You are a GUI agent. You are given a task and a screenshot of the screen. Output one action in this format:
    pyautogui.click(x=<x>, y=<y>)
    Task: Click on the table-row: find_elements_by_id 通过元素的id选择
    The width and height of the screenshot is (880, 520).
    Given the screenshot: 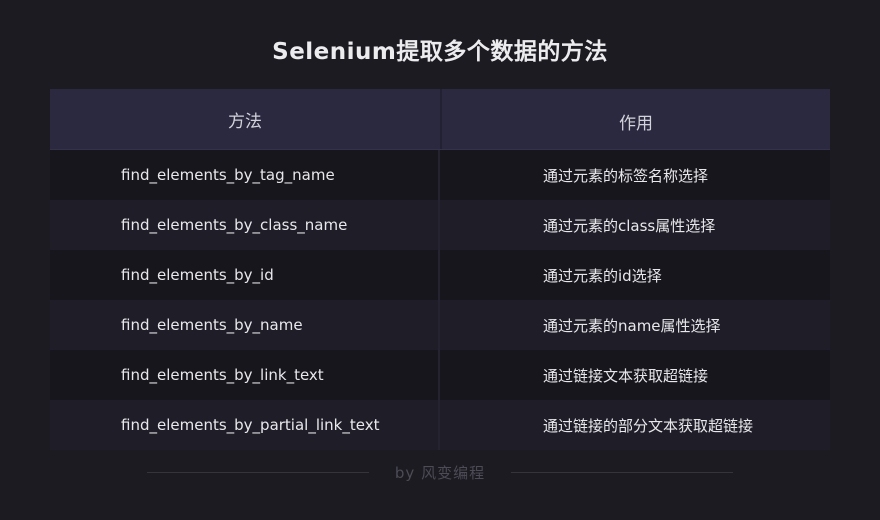 What is the action you would take?
    pyautogui.click(x=440, y=275)
    